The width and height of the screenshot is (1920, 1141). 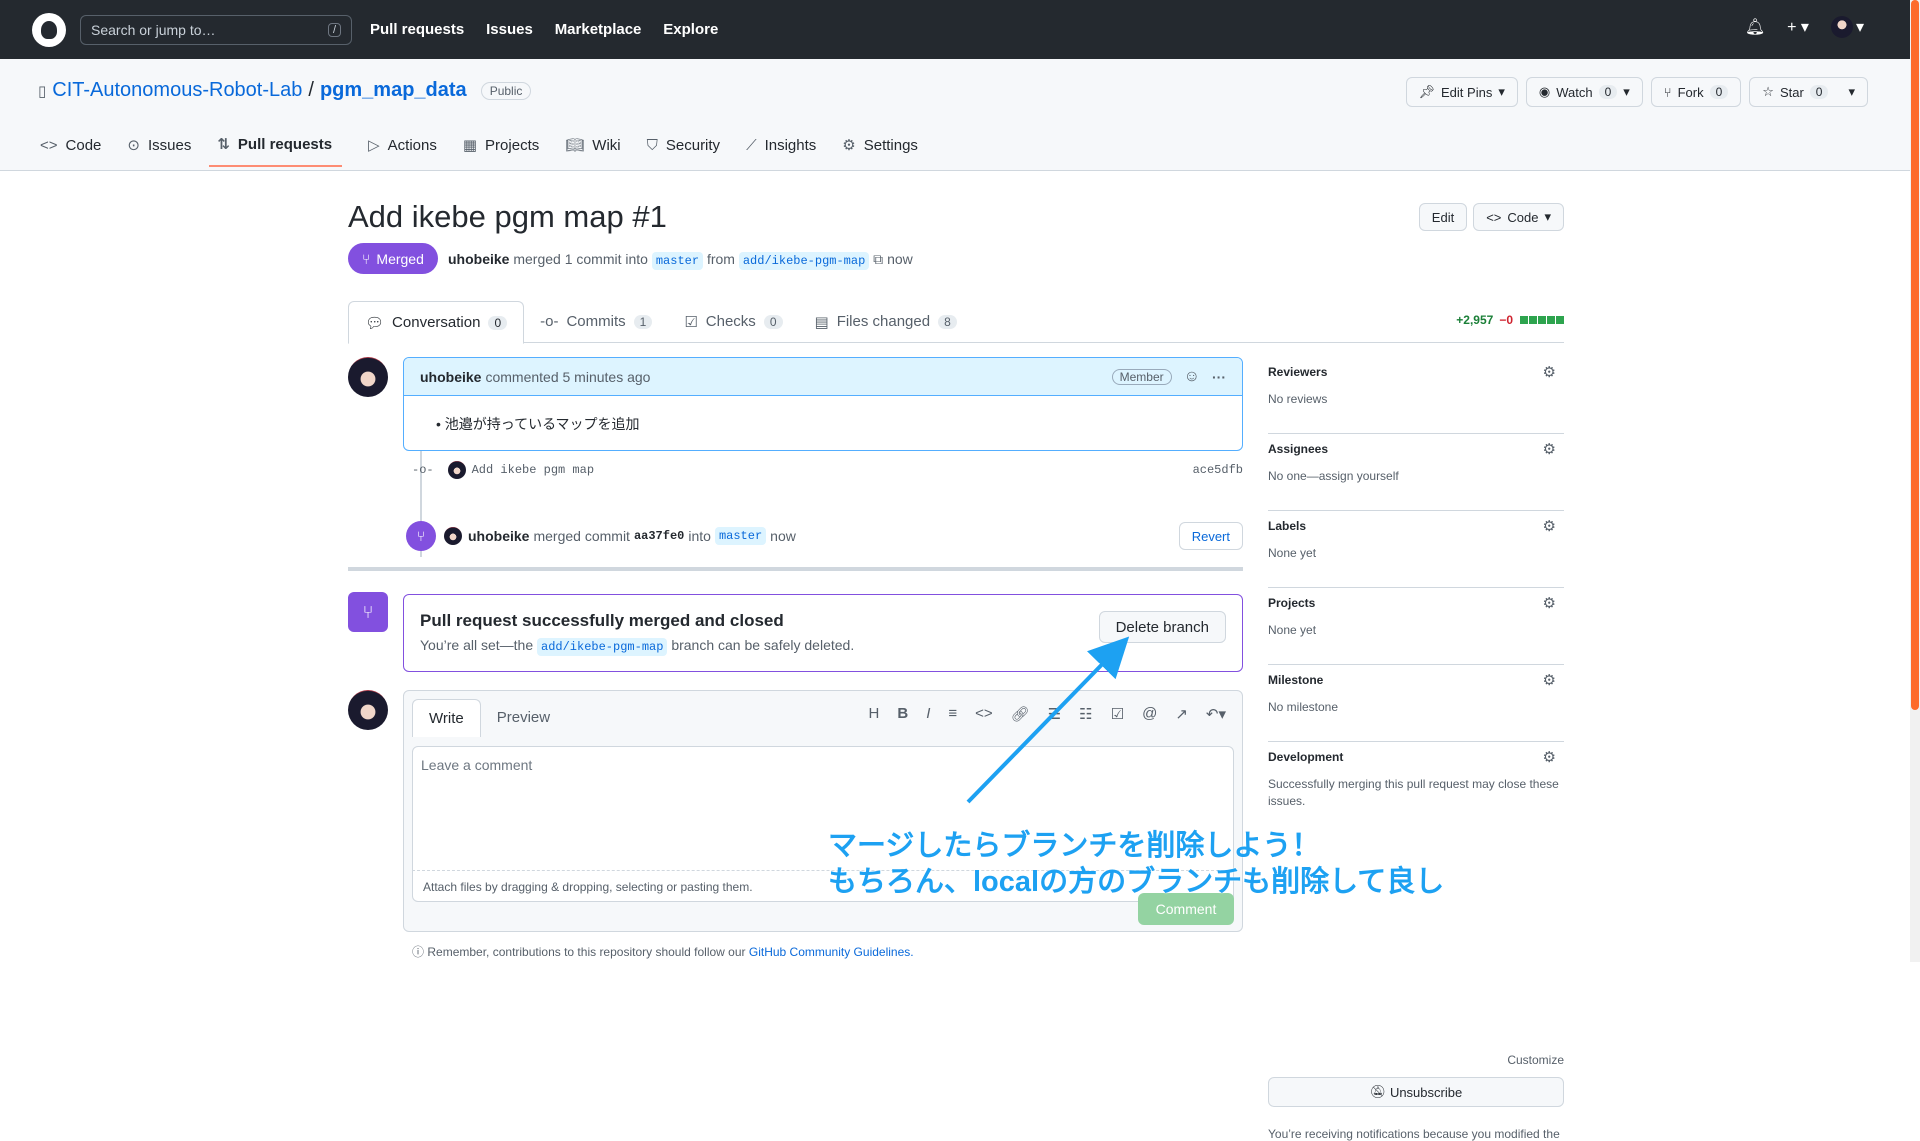 What do you see at coordinates (1426, 1092) in the screenshot?
I see `unsubscribe-label: Unsubscribe` at bounding box center [1426, 1092].